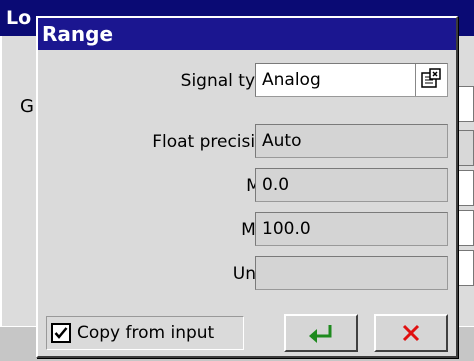 Image resolution: width=474 pixels, height=361 pixels. What do you see at coordinates (351, 80) in the screenshot?
I see `signal-type-select: Analog` at bounding box center [351, 80].